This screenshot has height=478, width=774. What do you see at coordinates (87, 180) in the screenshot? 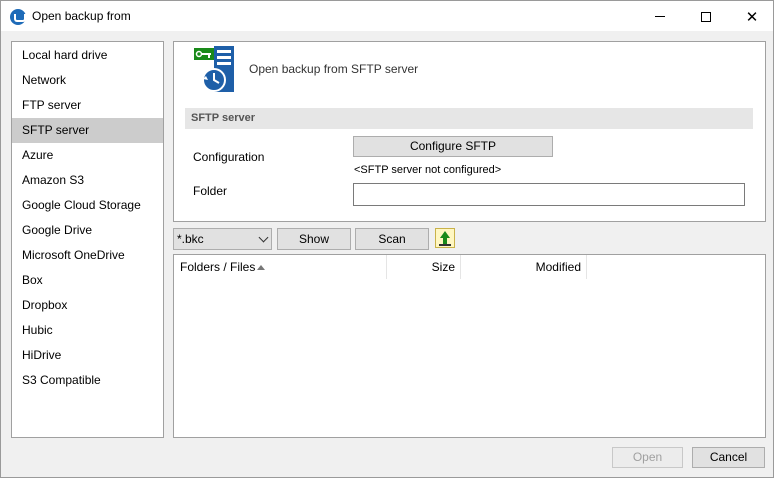
I see `sidebar-item-amazon-s3: Amazon S3` at bounding box center [87, 180].